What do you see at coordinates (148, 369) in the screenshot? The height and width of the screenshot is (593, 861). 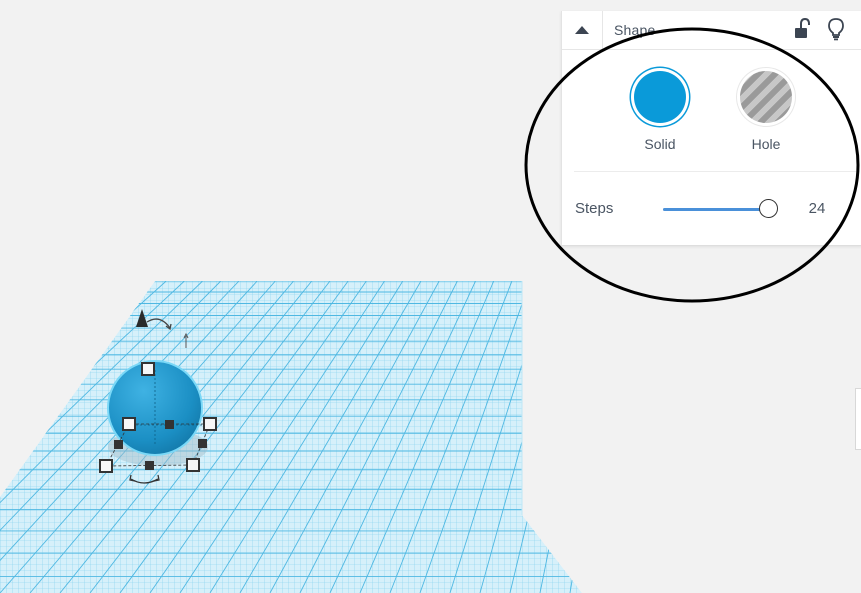 I see `top-resize-handle` at bounding box center [148, 369].